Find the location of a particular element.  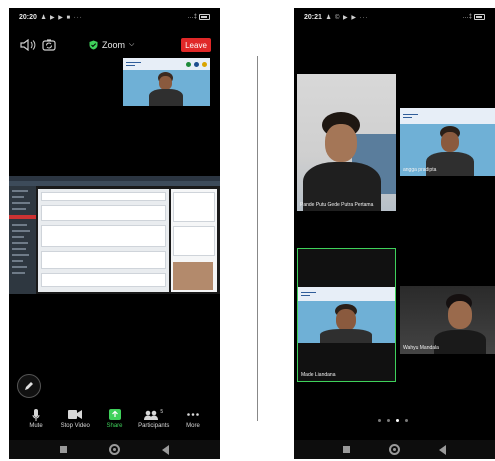

participant-tile-active-speaker: ▬▬▬▬▬ ▬▬▬ Made Liandana is located at coordinates (346, 315).